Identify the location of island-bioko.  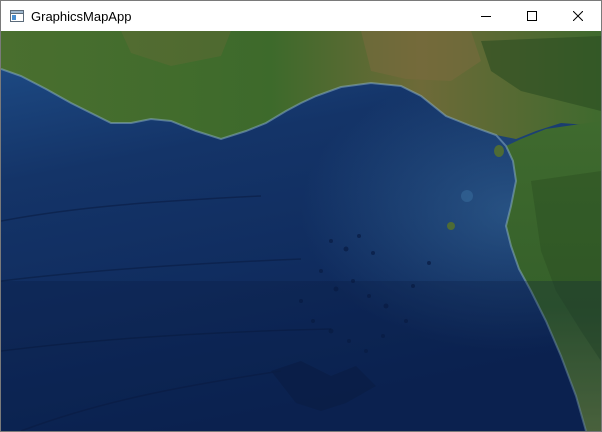
(499, 151).